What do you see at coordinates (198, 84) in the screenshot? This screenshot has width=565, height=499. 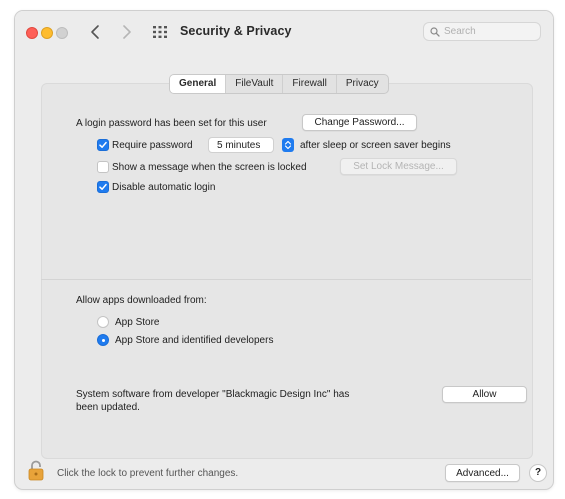 I see `tab-general: General` at bounding box center [198, 84].